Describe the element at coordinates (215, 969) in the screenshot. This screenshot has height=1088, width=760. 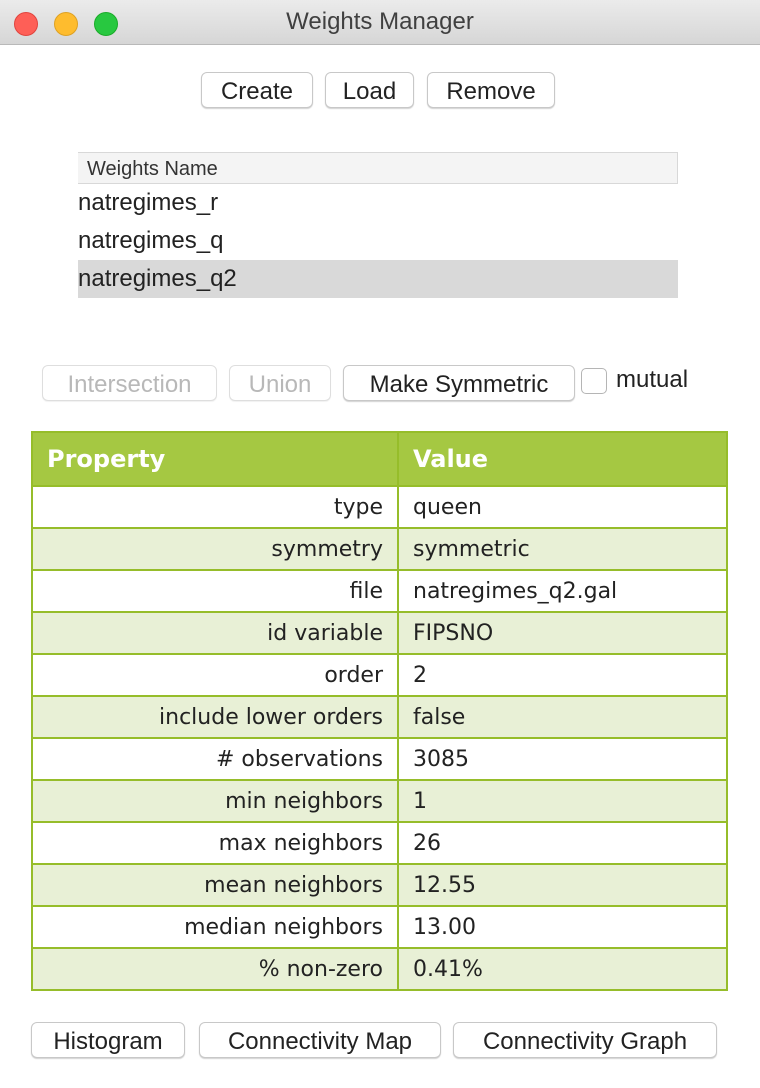
I see `property-cell: % non-zero` at that location.